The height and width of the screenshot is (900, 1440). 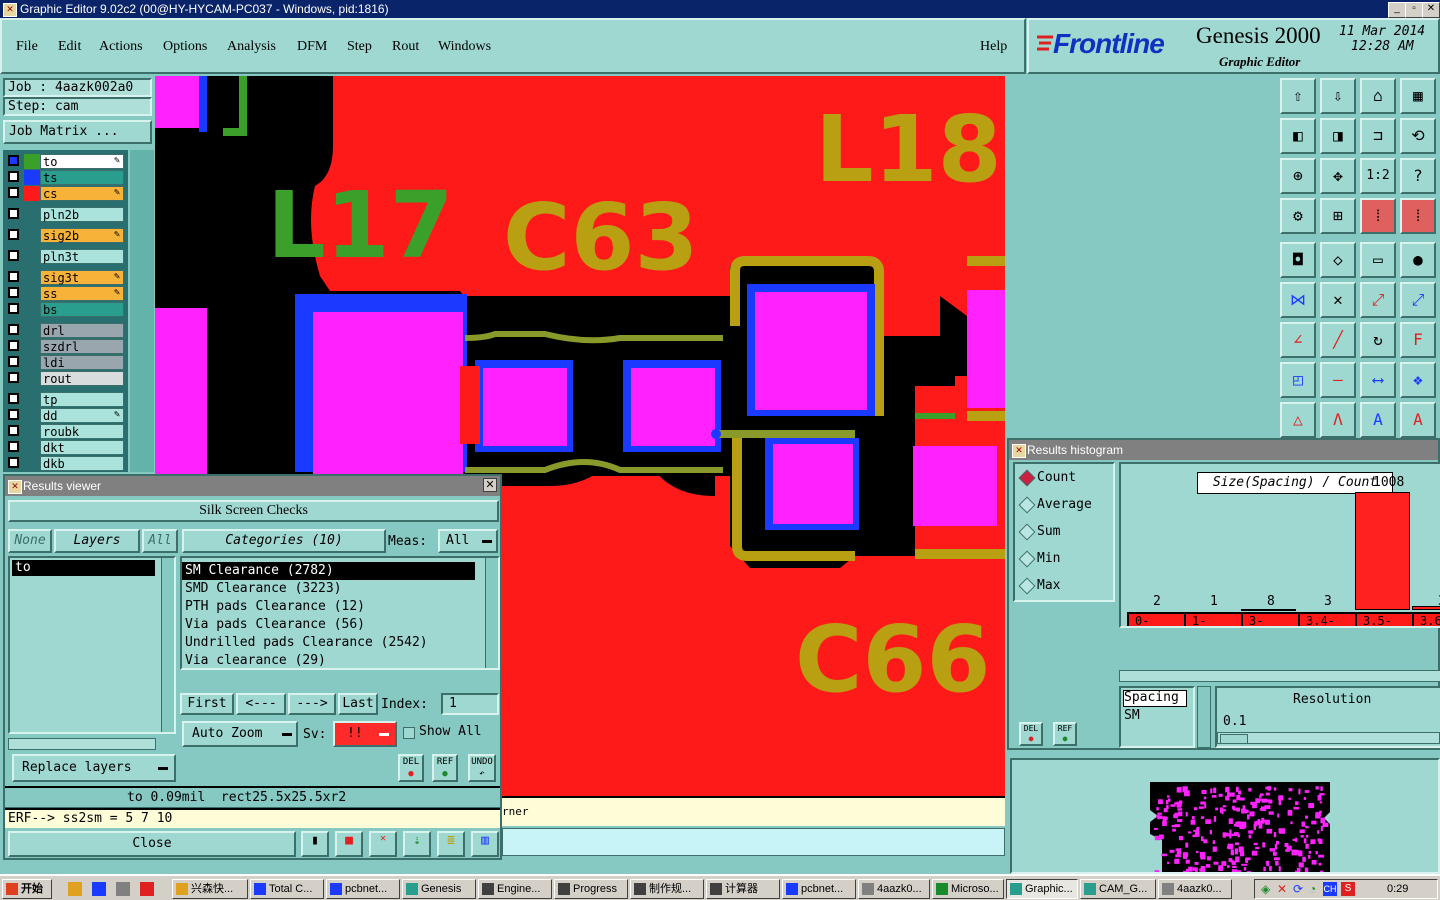 What do you see at coordinates (1265, 889) in the screenshot?
I see `tray-network-icon: ◈` at bounding box center [1265, 889].